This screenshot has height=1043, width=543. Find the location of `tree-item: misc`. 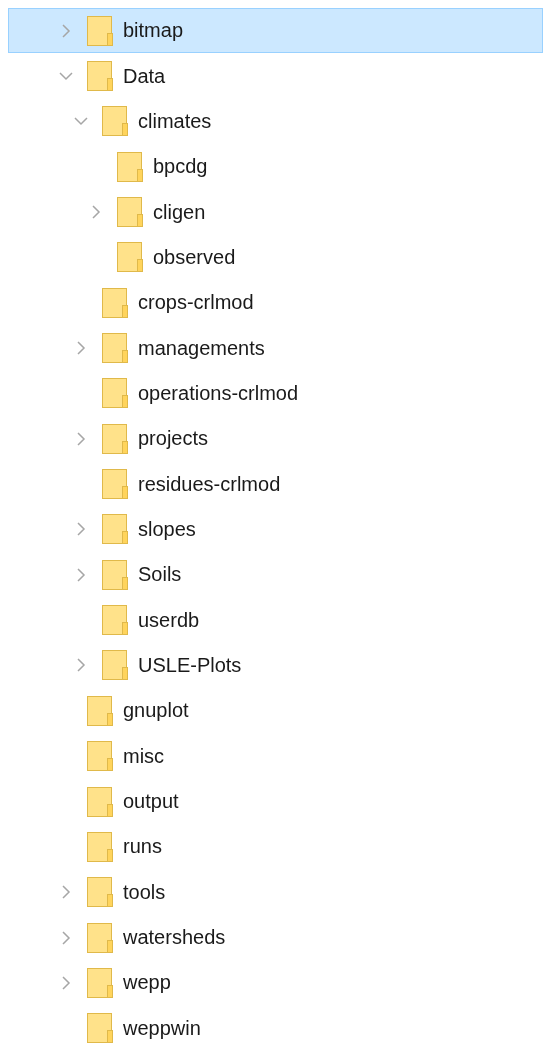

tree-item: misc is located at coordinates (275, 756).